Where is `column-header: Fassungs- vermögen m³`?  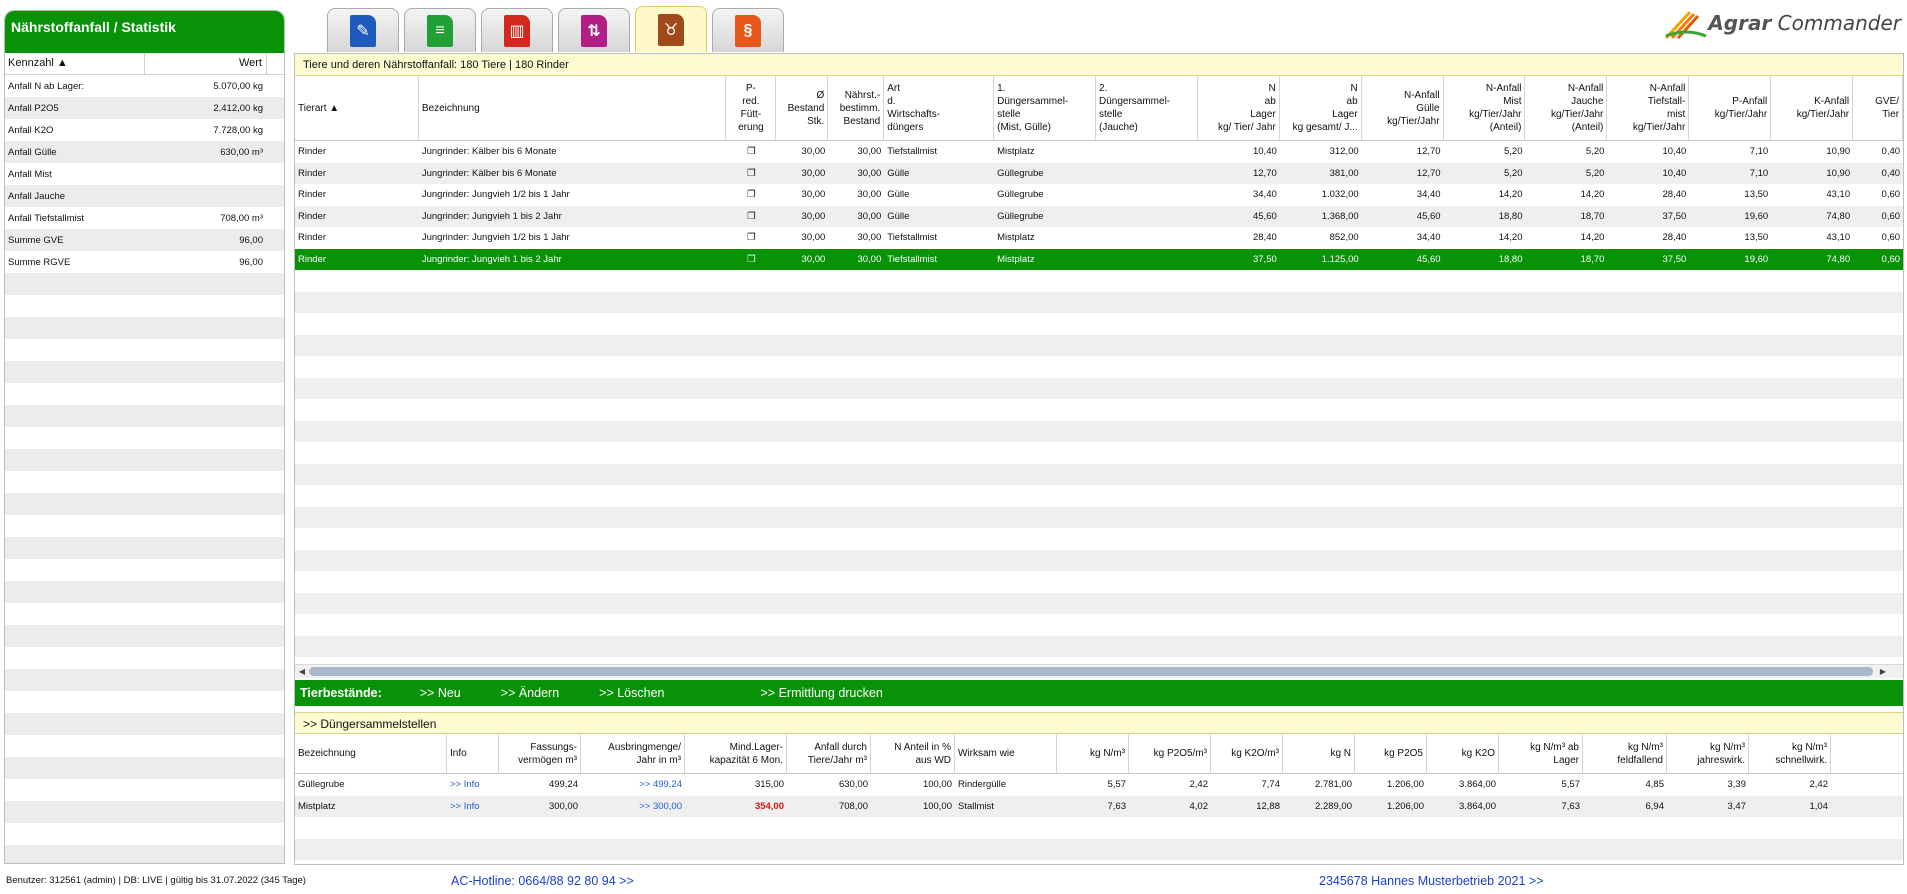 column-header: Fassungs- vermögen m³ is located at coordinates (540, 753).